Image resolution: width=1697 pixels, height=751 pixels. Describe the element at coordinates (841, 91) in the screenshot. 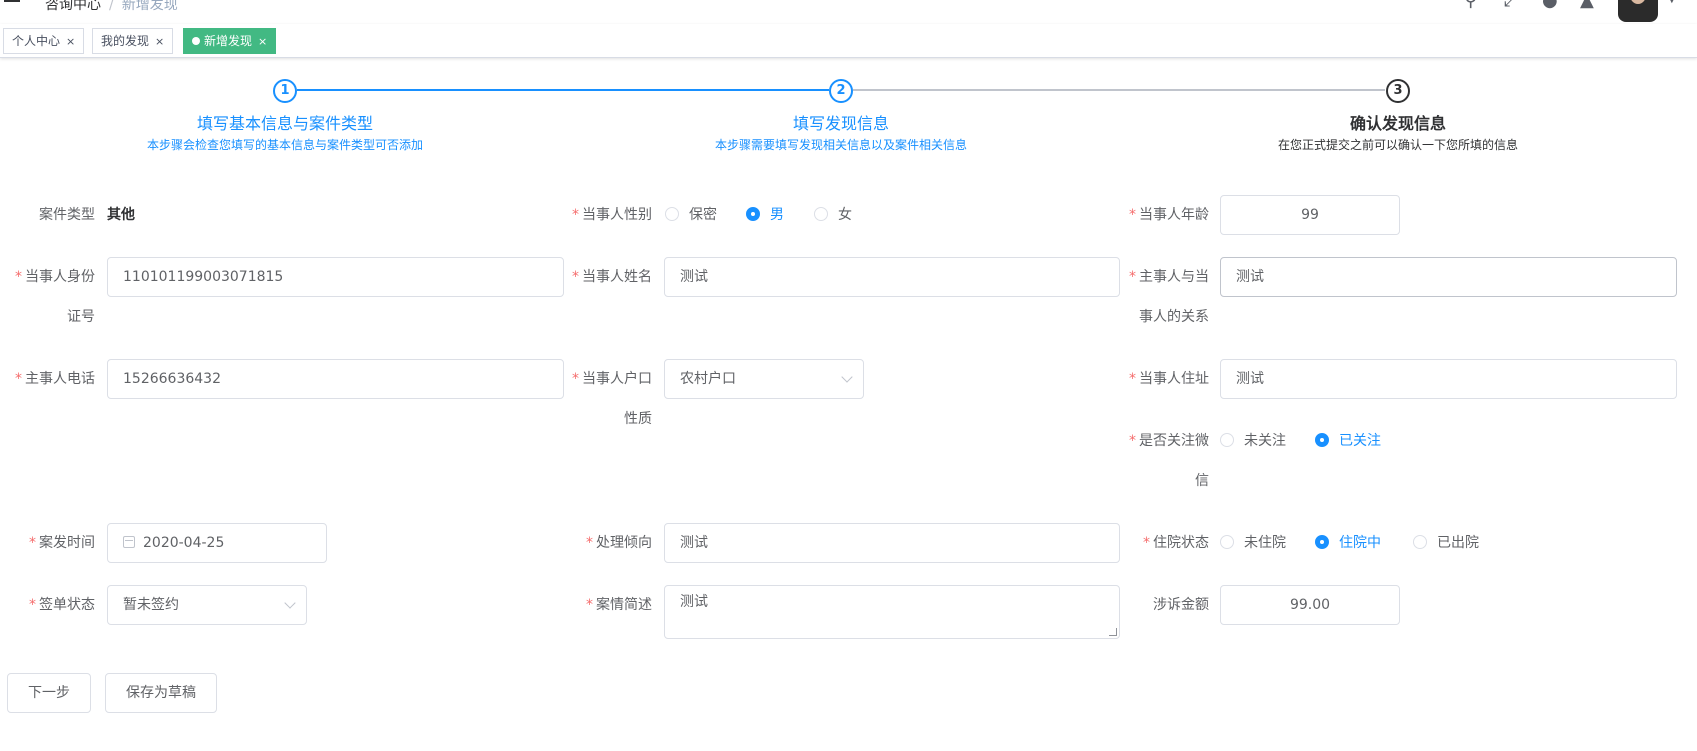

I see `step-2-icon: 2` at that location.